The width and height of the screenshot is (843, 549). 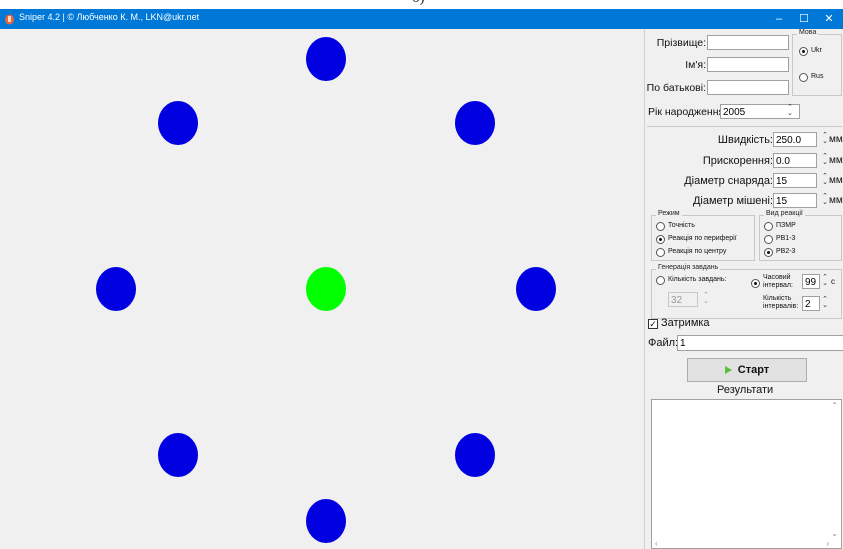 I want to click on generation-count-label: Кількість завдань:, so click(x=697, y=279).